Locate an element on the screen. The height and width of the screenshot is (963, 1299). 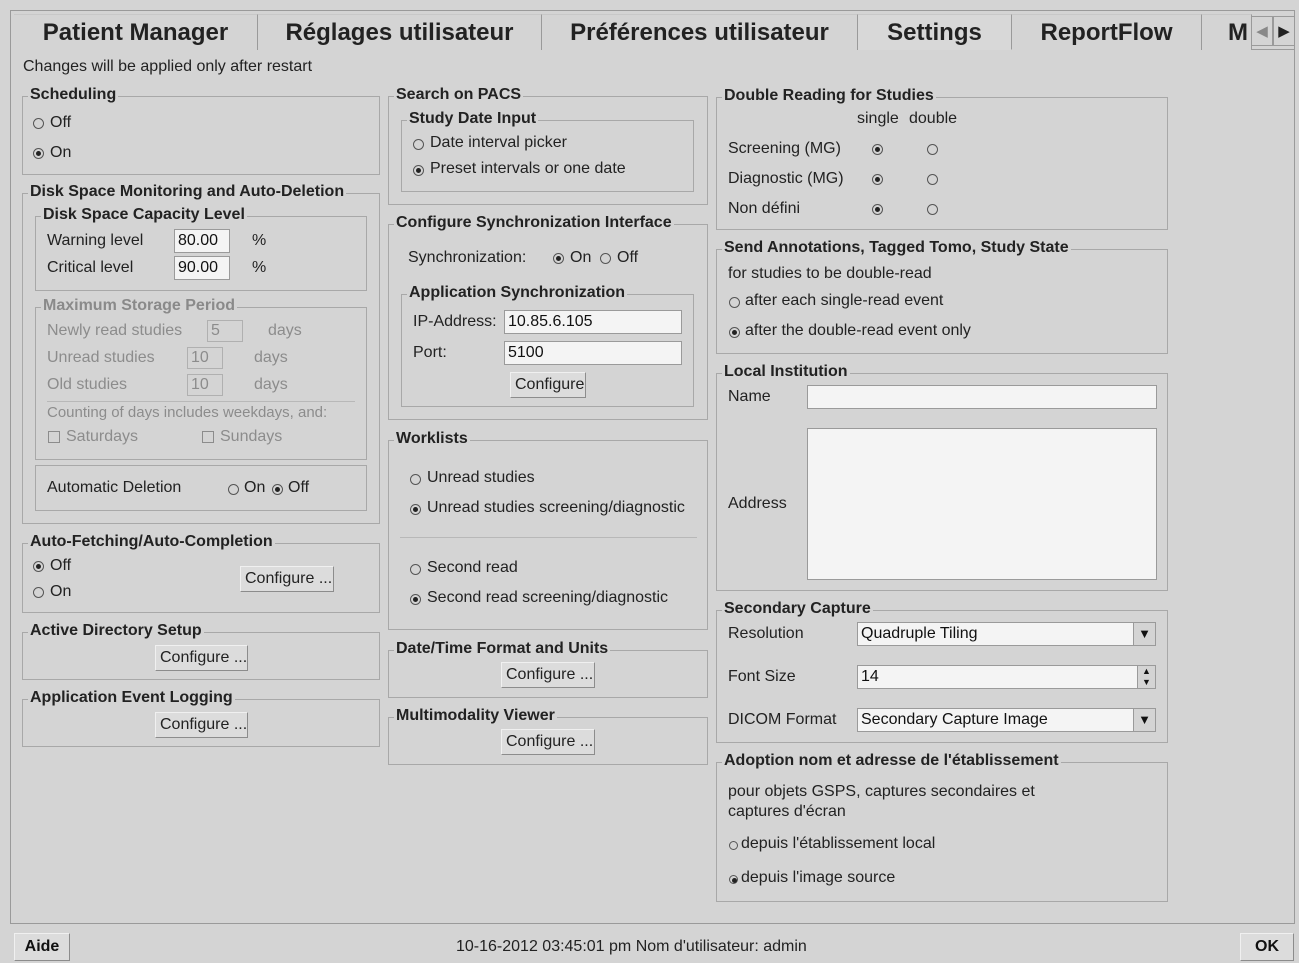
diagnostic-single-radio is located at coordinates (877, 179).